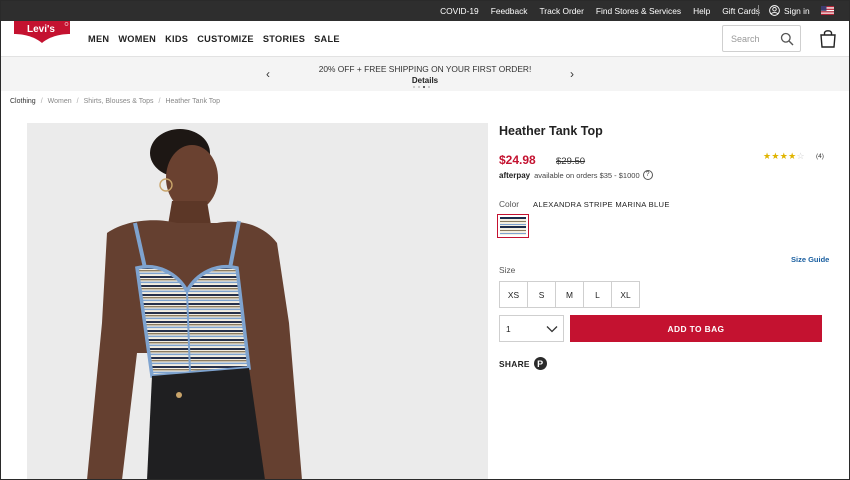 The image size is (850, 480). What do you see at coordinates (647, 175) in the screenshot?
I see `info-icon: ?` at bounding box center [647, 175].